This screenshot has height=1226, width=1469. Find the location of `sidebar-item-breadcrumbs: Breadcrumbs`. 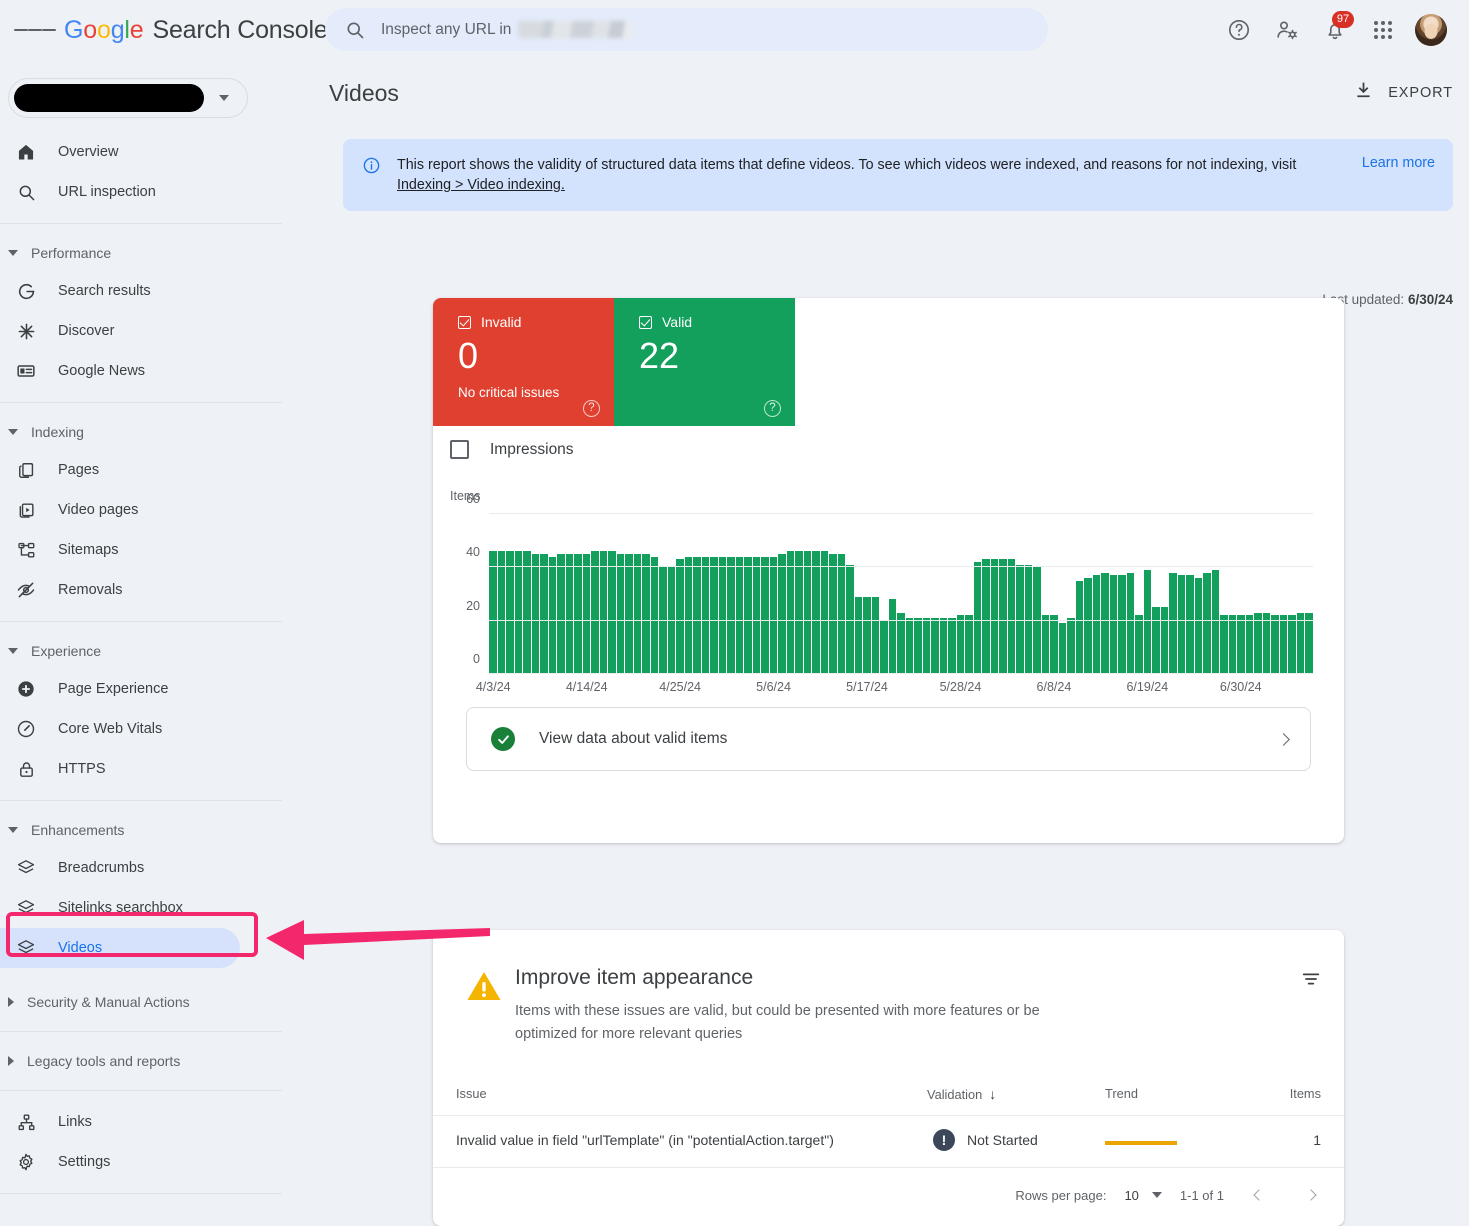

sidebar-item-breadcrumbs: Breadcrumbs is located at coordinates (120, 868).